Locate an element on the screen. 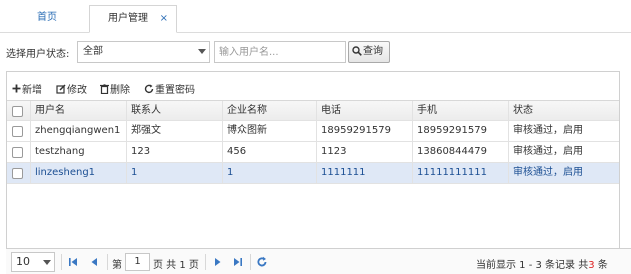  search-icon is located at coordinates (357, 51).